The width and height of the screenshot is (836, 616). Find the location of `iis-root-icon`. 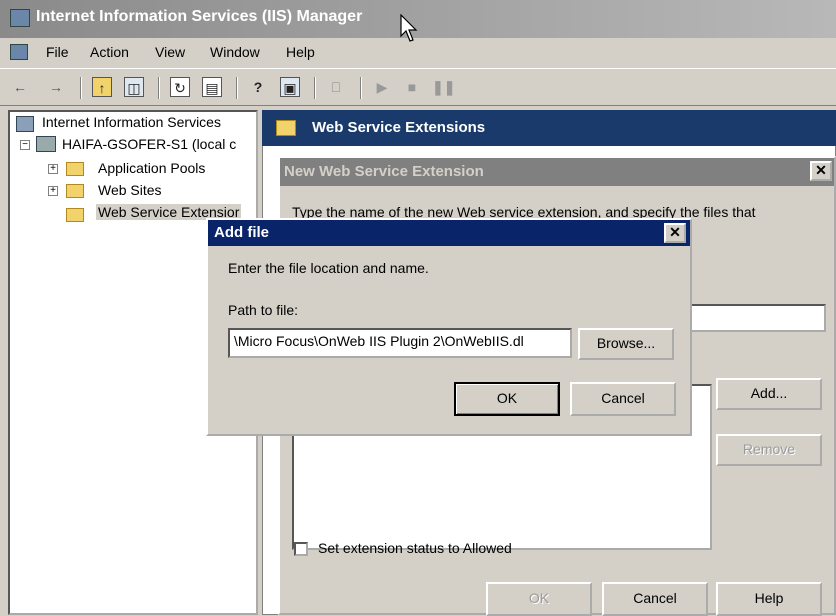

iis-root-icon is located at coordinates (25, 124).